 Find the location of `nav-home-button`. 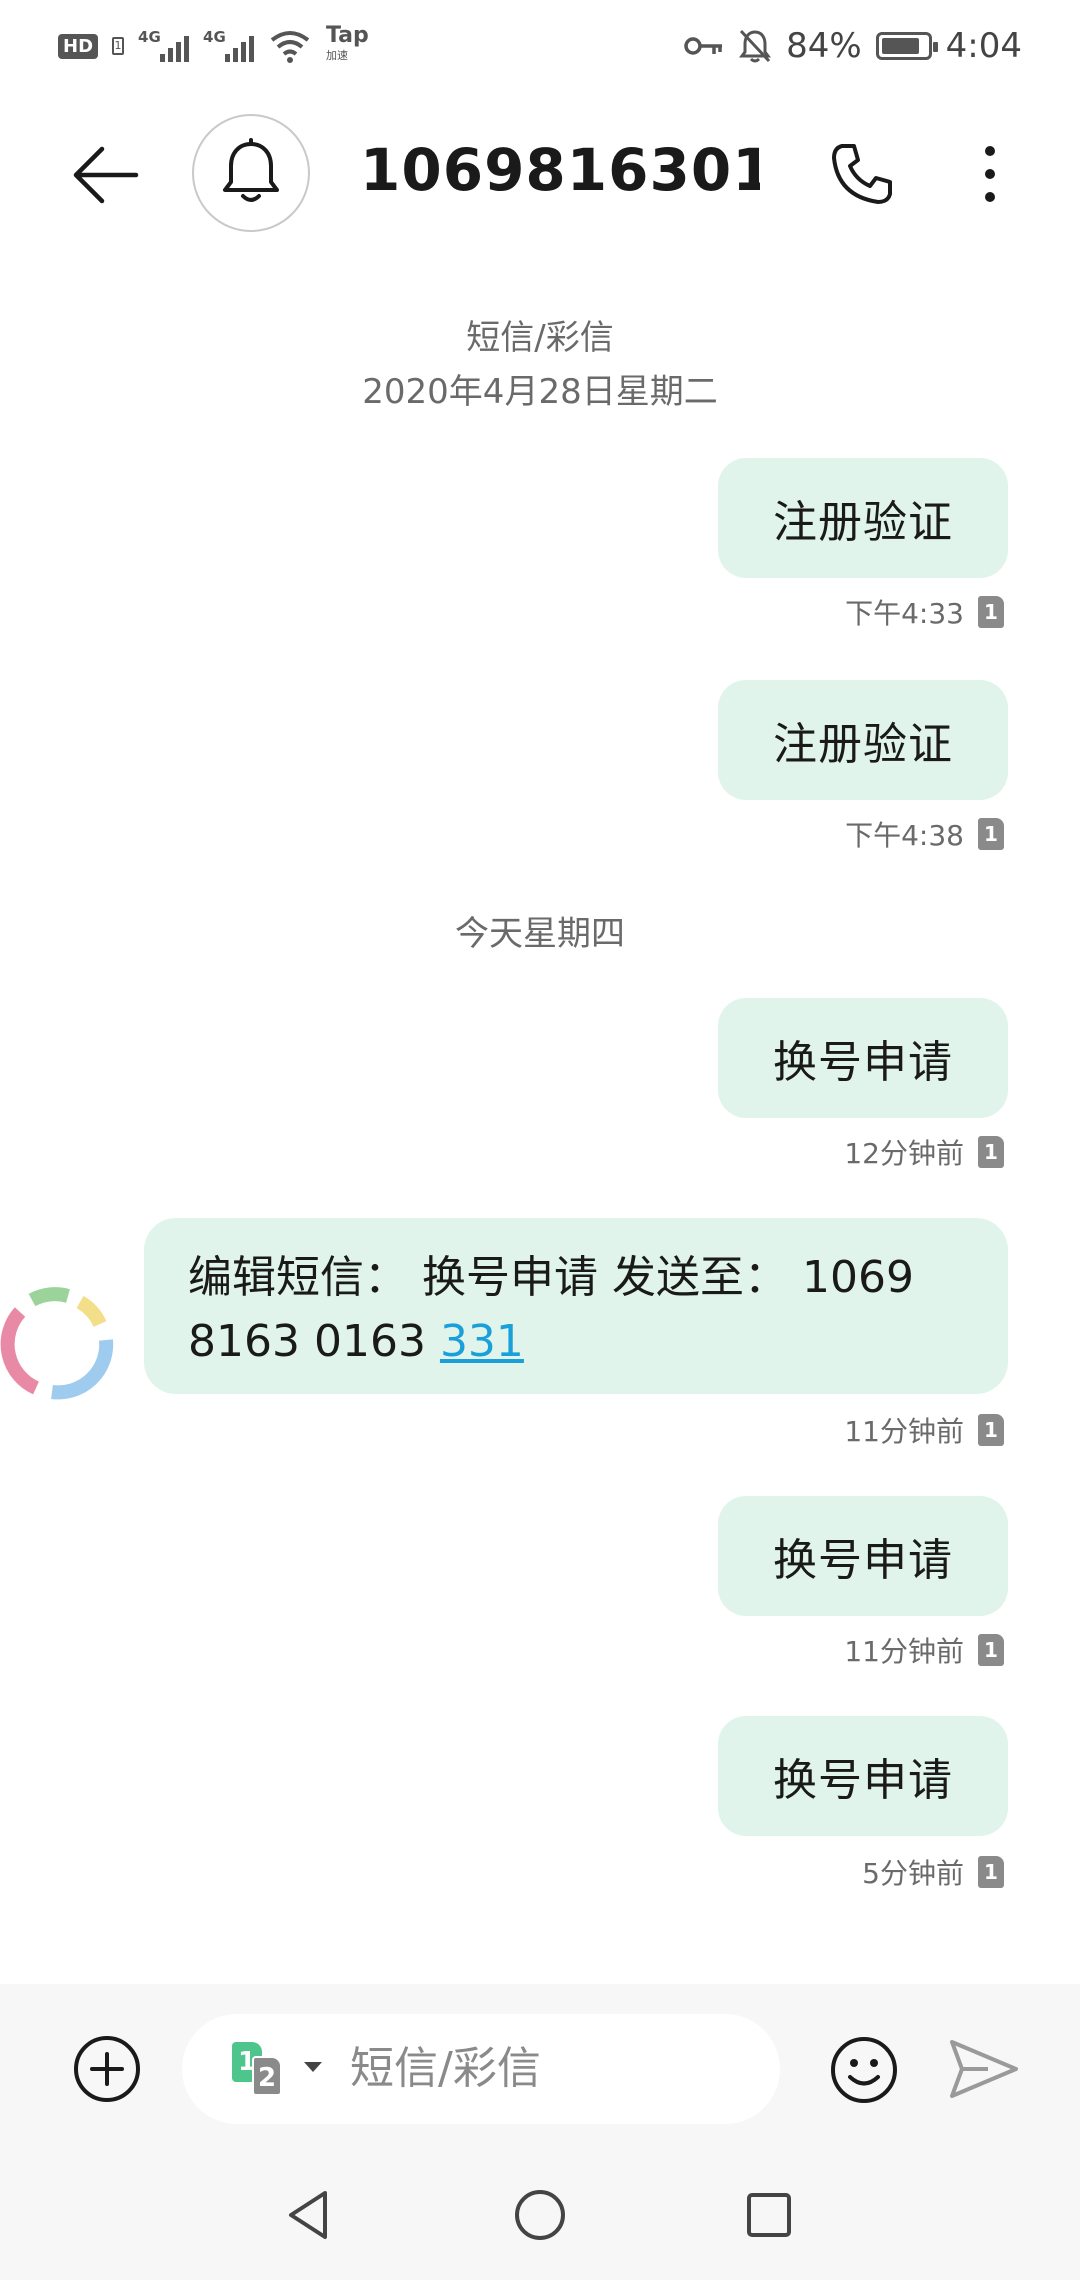

nav-home-button is located at coordinates (540, 2215).